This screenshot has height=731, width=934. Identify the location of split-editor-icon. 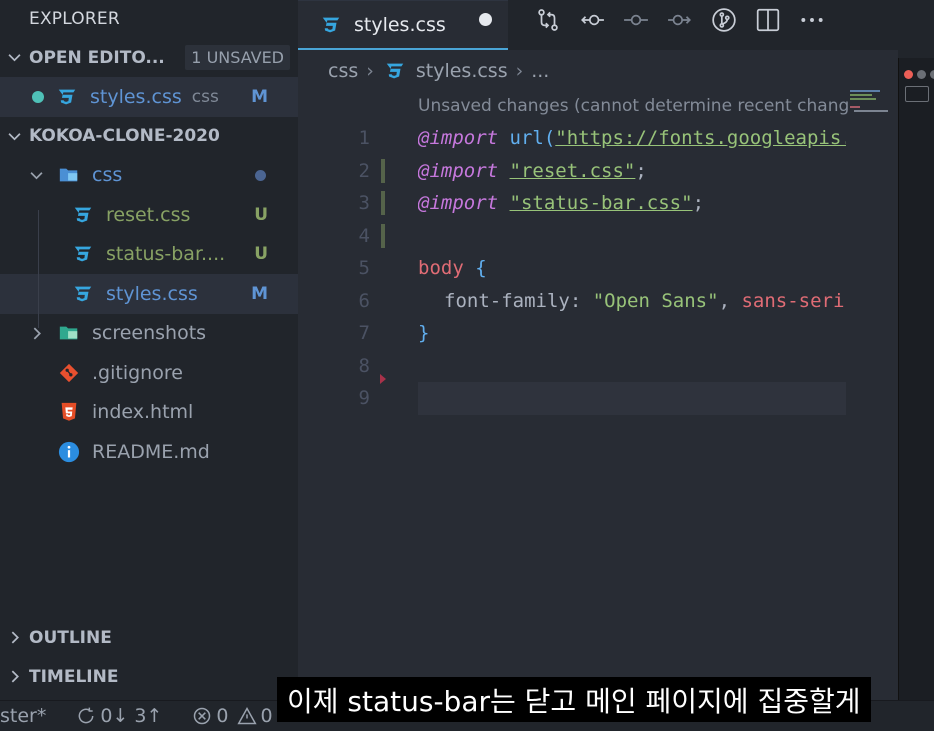
(768, 20).